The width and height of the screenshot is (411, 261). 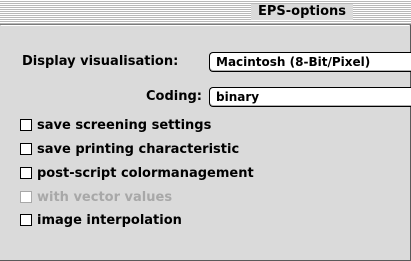 I want to click on display-visualisation-popup: Macintosh (8-Bit/Pixel), so click(x=310, y=62).